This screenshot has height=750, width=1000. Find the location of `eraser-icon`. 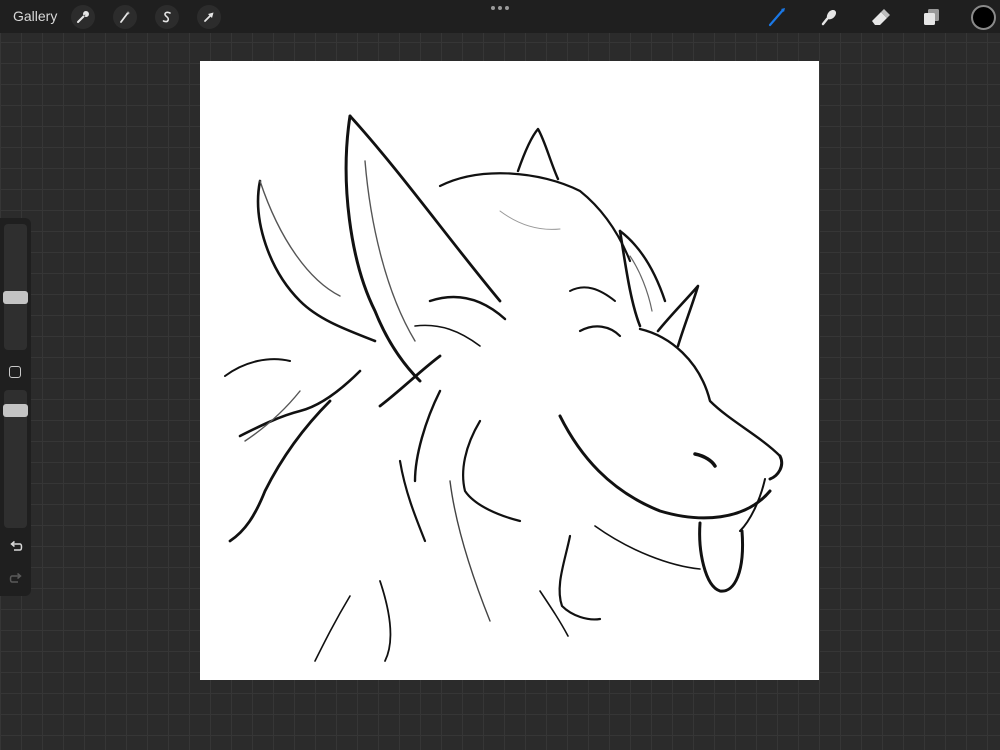

eraser-icon is located at coordinates (881, 17).